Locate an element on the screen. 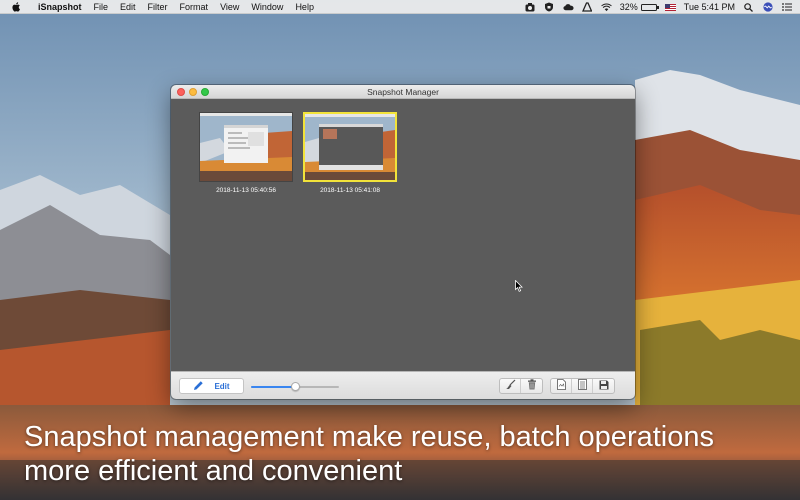  camera-icon is located at coordinates (530, 7).